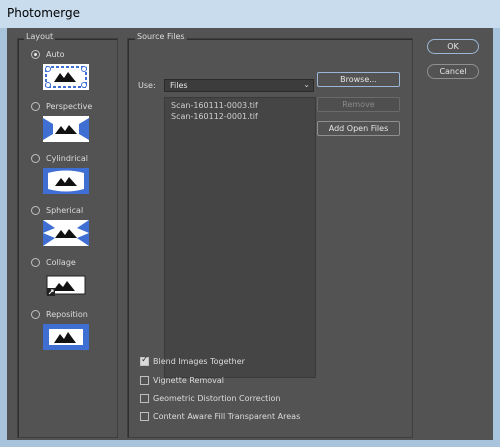 This screenshot has height=447, width=500. I want to click on use-dropdown-value: Files, so click(179, 85).